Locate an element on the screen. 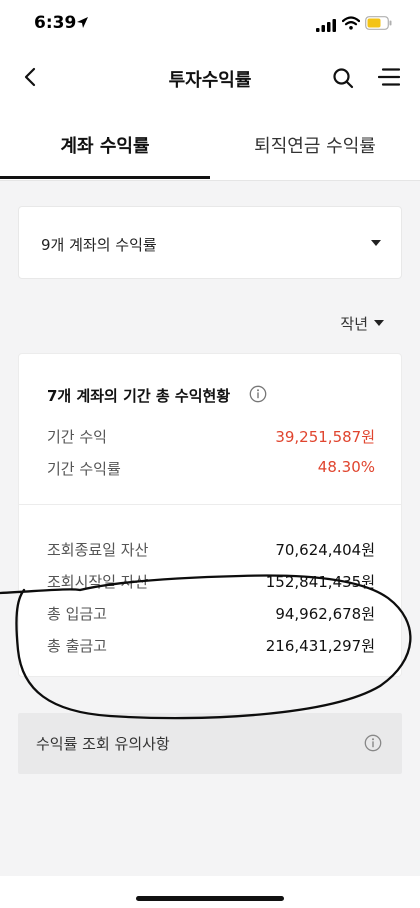 The width and height of the screenshot is (420, 908). period-profit-label: 기간 수익 is located at coordinates (77, 437).